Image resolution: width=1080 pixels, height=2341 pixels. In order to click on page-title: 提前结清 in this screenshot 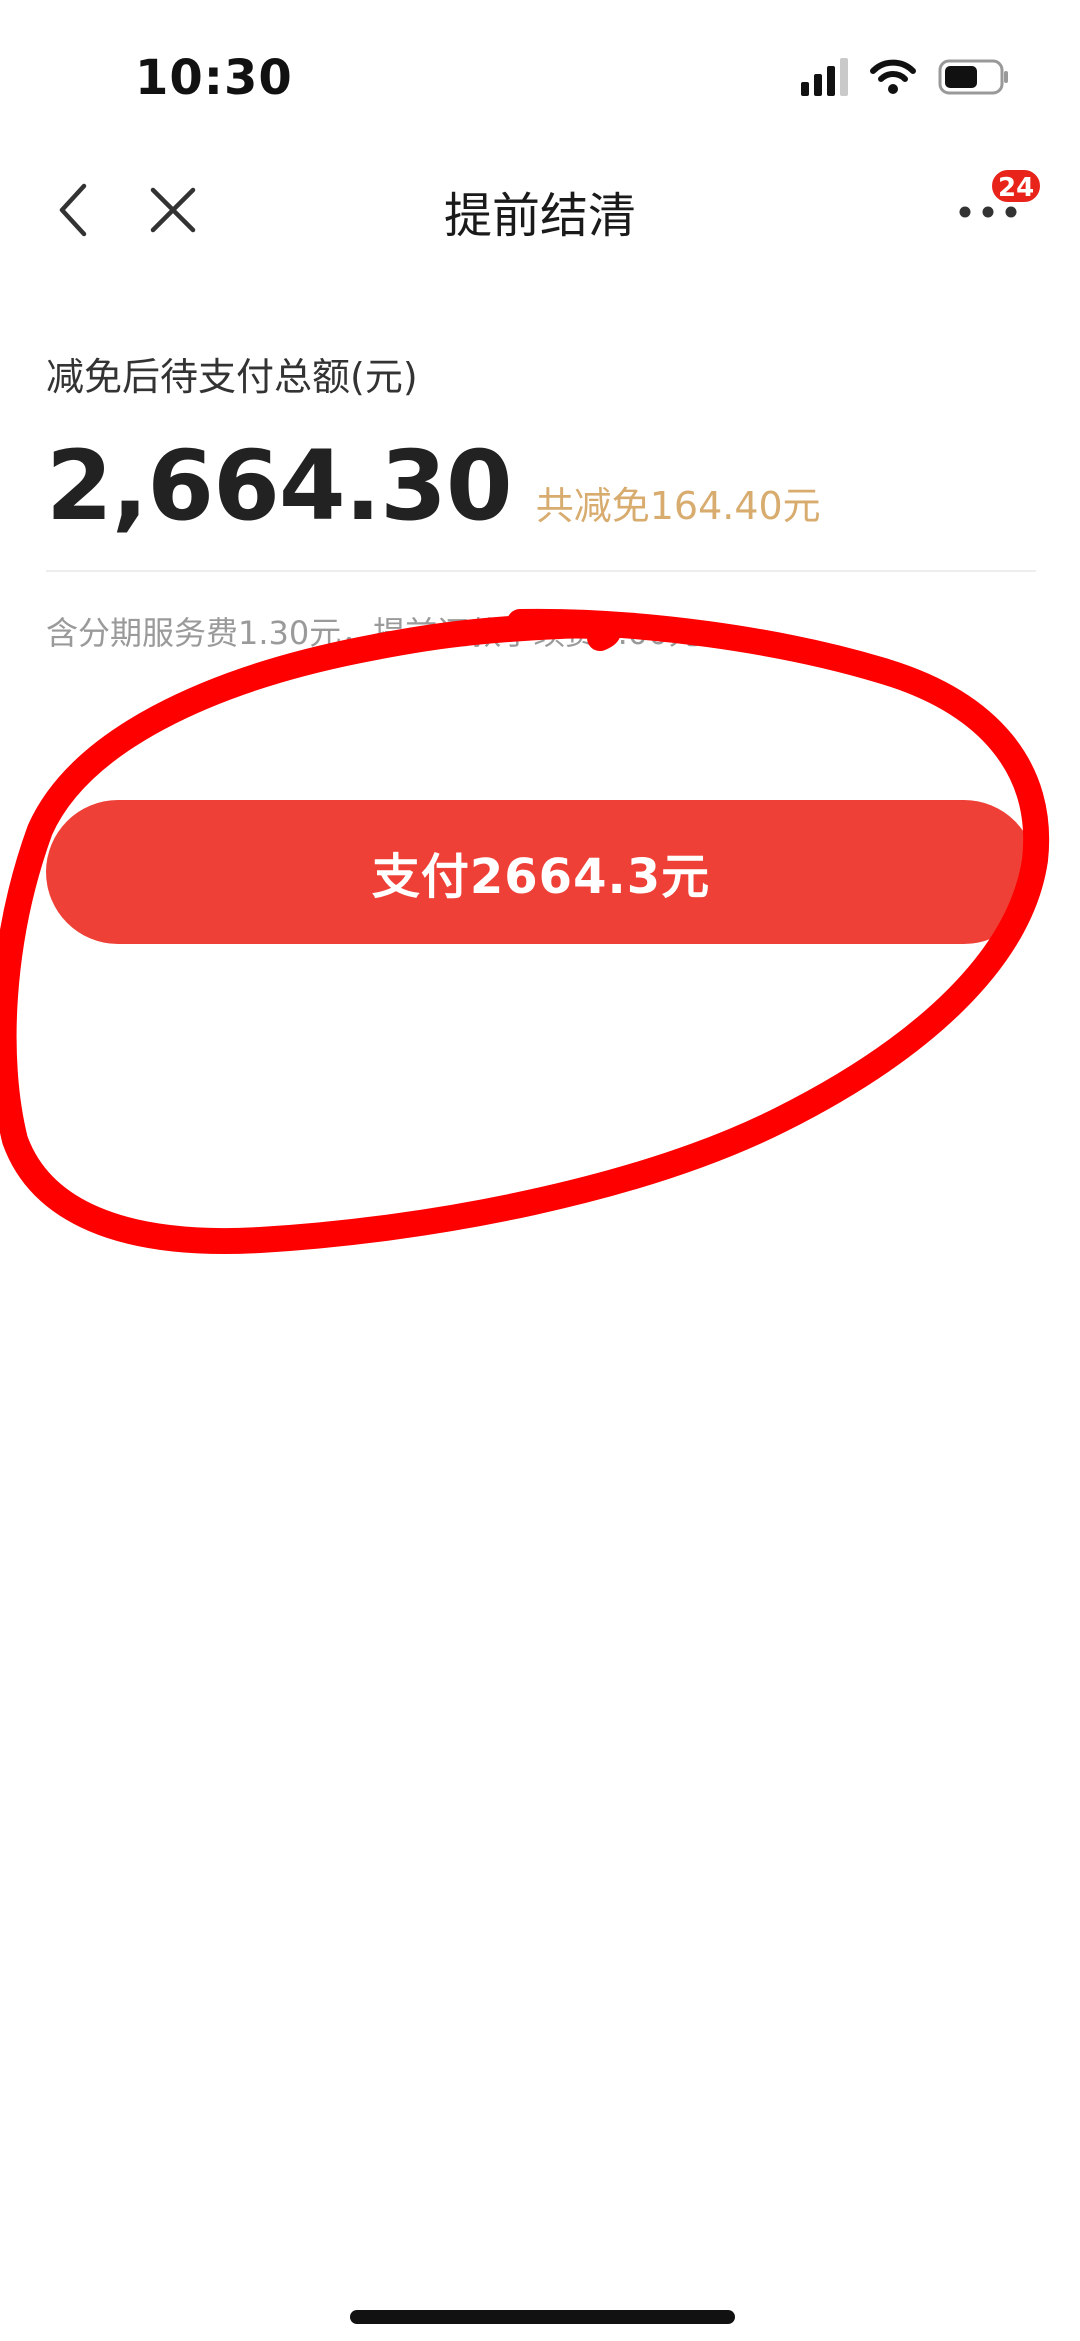, I will do `click(539, 216)`.